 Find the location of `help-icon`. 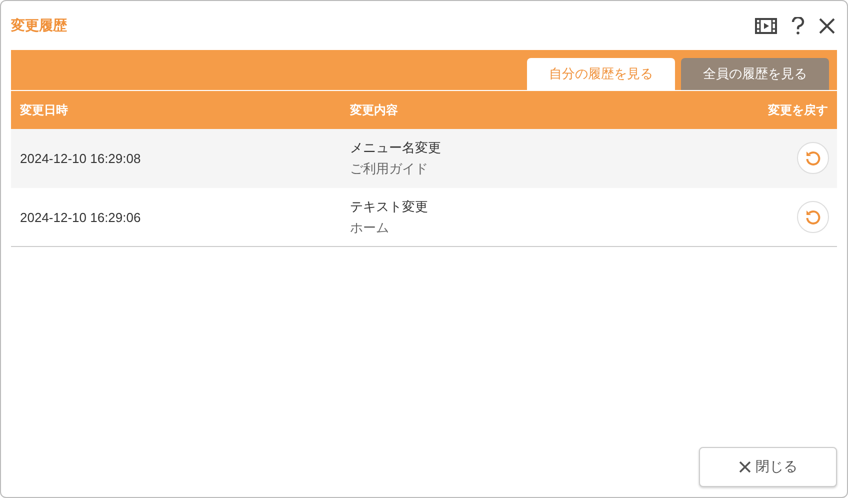

help-icon is located at coordinates (798, 25).